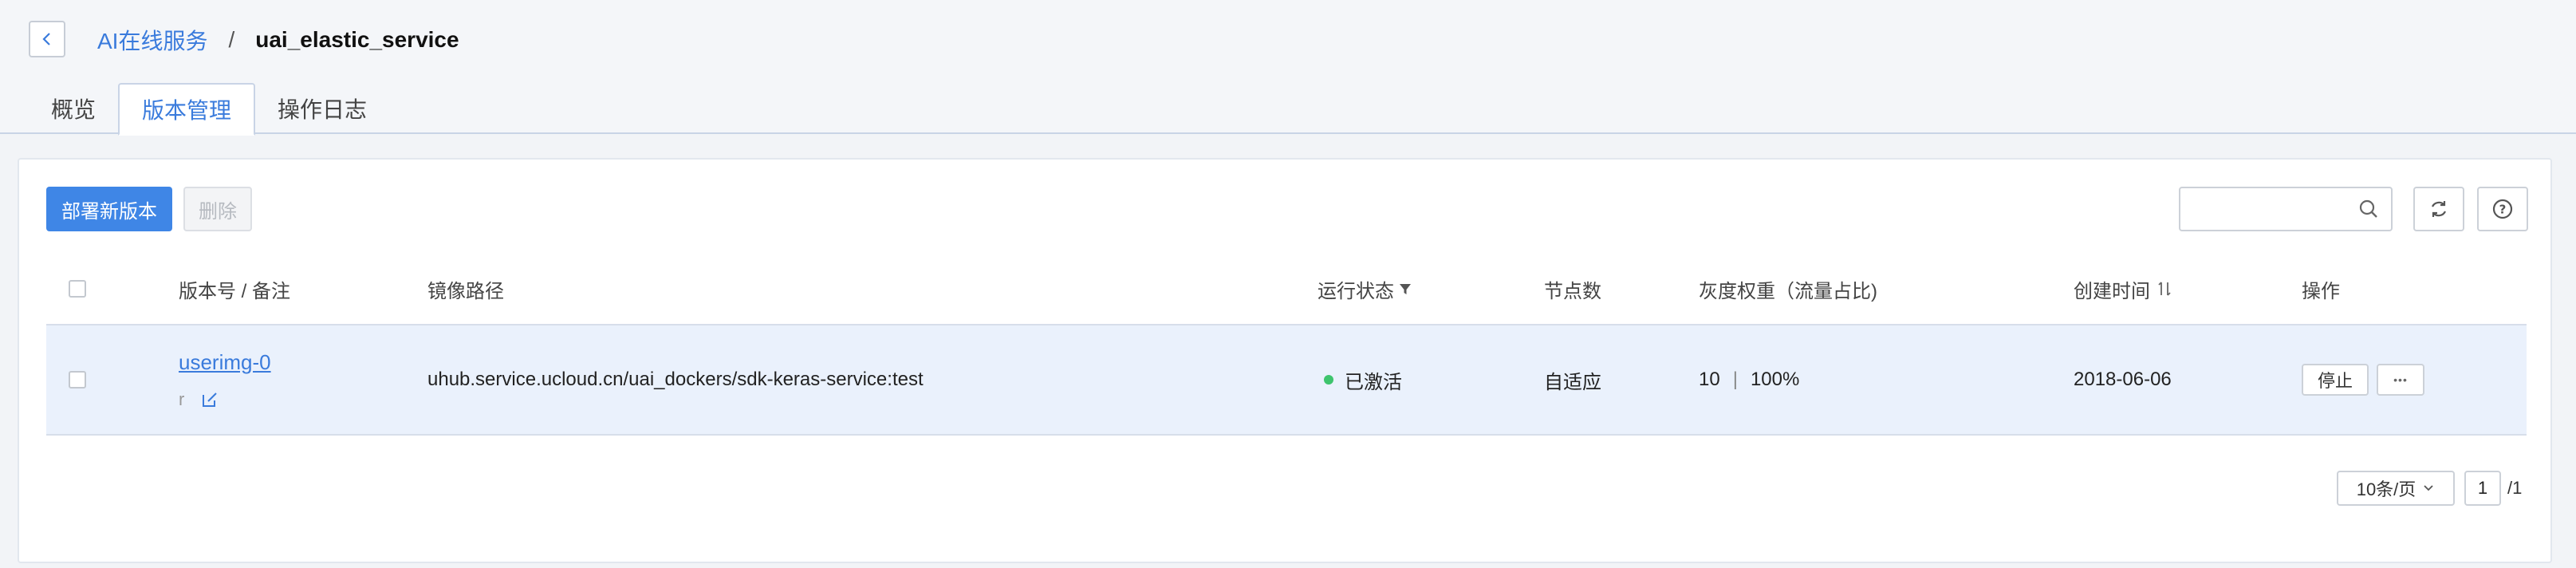 The width and height of the screenshot is (2576, 568). Describe the element at coordinates (1328, 380) in the screenshot. I see `status-active-dot` at that location.